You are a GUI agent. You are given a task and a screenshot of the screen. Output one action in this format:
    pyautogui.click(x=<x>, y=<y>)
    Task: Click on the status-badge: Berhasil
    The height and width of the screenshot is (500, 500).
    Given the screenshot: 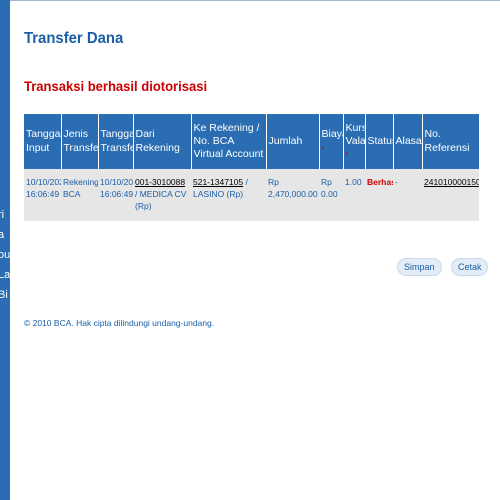 What is the action you would take?
    pyautogui.click(x=380, y=182)
    